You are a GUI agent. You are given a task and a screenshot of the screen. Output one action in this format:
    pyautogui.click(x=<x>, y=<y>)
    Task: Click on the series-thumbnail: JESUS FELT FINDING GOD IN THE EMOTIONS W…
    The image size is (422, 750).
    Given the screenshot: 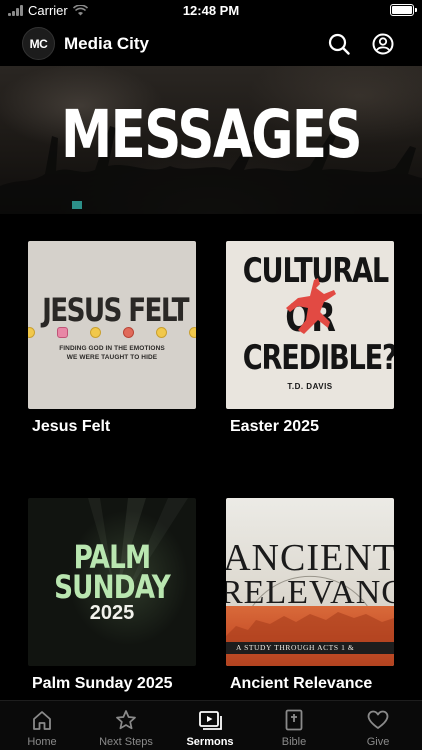 What is the action you would take?
    pyautogui.click(x=112, y=325)
    